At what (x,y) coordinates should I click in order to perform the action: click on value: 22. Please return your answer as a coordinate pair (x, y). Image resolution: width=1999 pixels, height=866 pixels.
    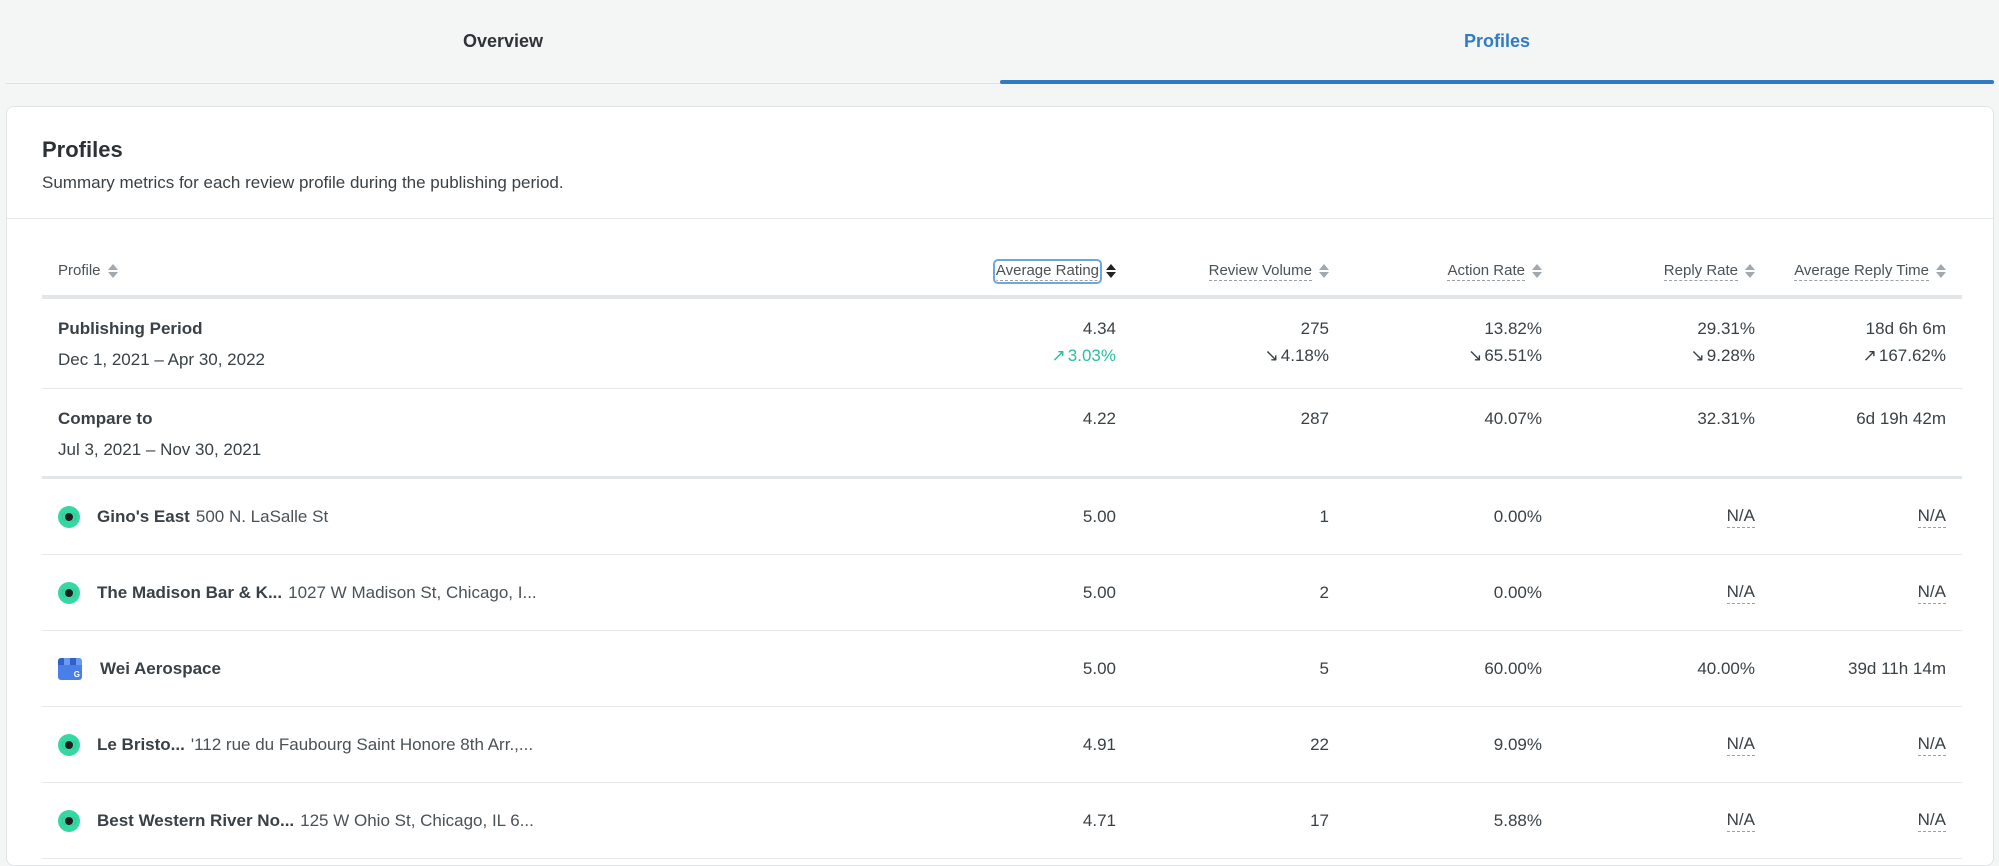
    Looking at the image, I should click on (1319, 744).